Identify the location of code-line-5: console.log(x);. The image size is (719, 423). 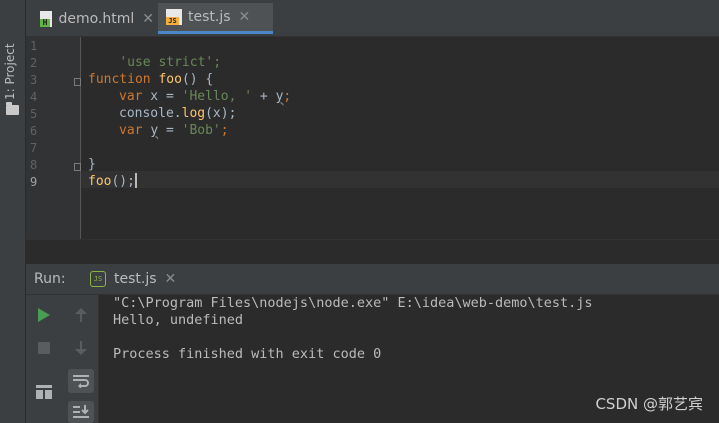
(177, 113).